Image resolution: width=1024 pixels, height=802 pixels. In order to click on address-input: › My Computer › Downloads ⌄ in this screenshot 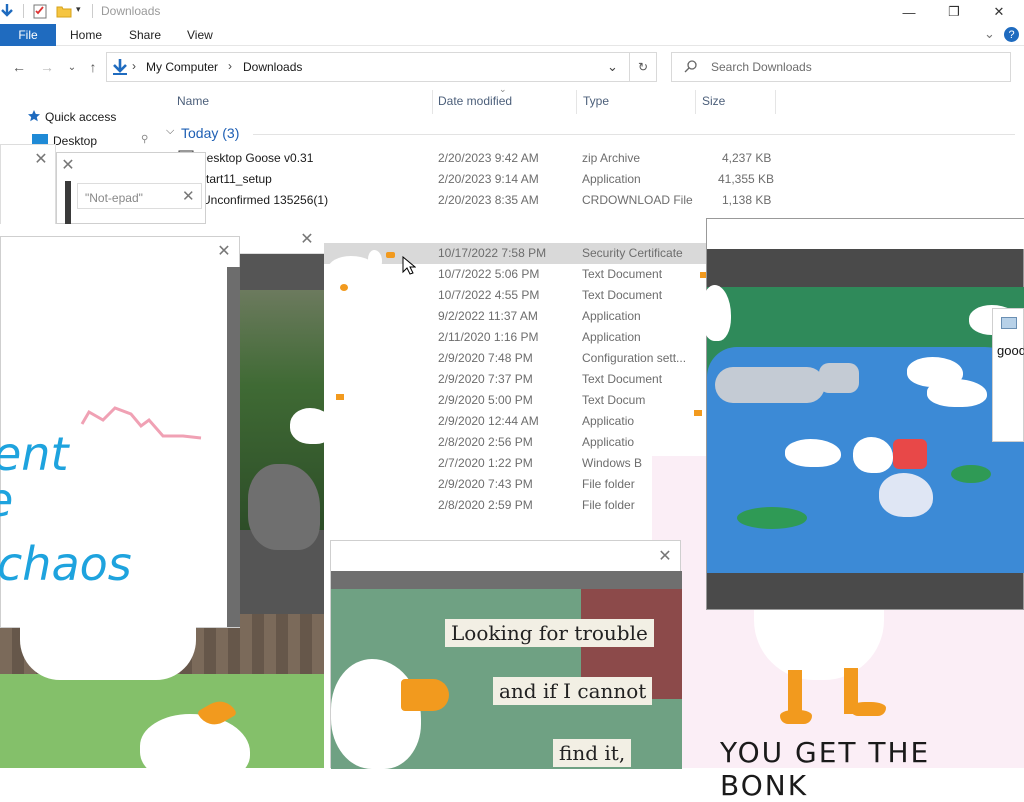, I will do `click(368, 67)`.